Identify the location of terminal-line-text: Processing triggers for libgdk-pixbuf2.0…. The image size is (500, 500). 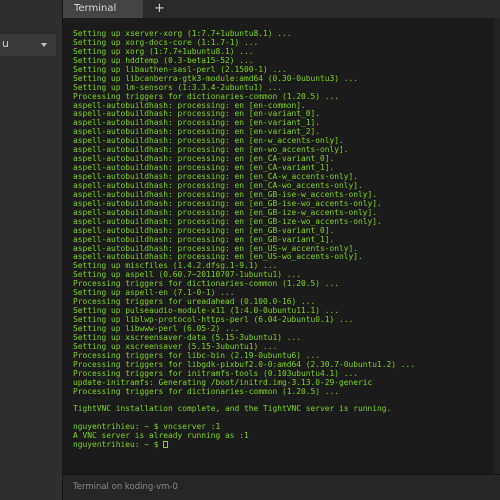
(244, 364).